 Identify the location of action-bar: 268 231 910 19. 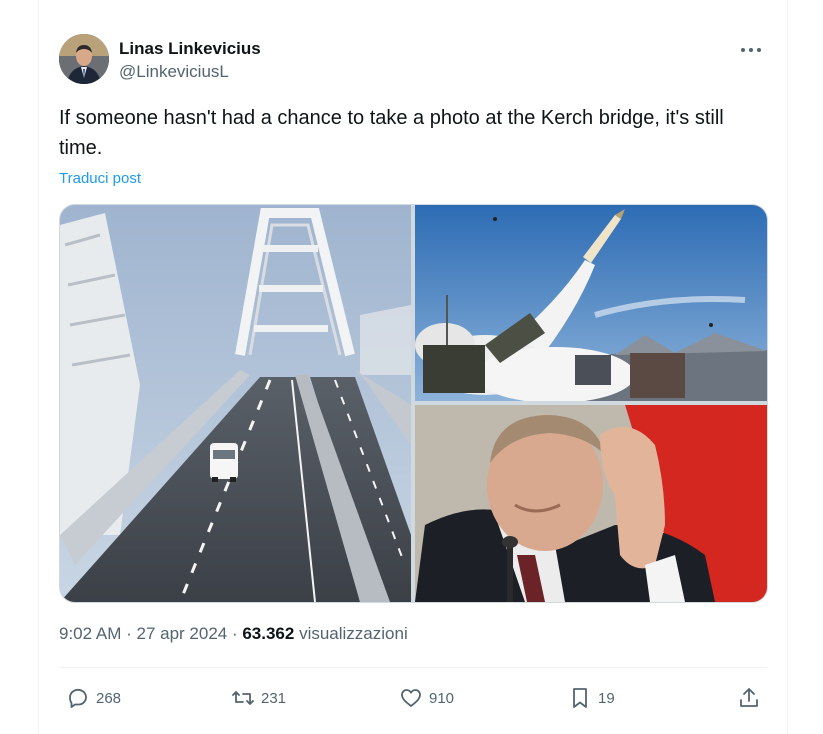
(413, 698).